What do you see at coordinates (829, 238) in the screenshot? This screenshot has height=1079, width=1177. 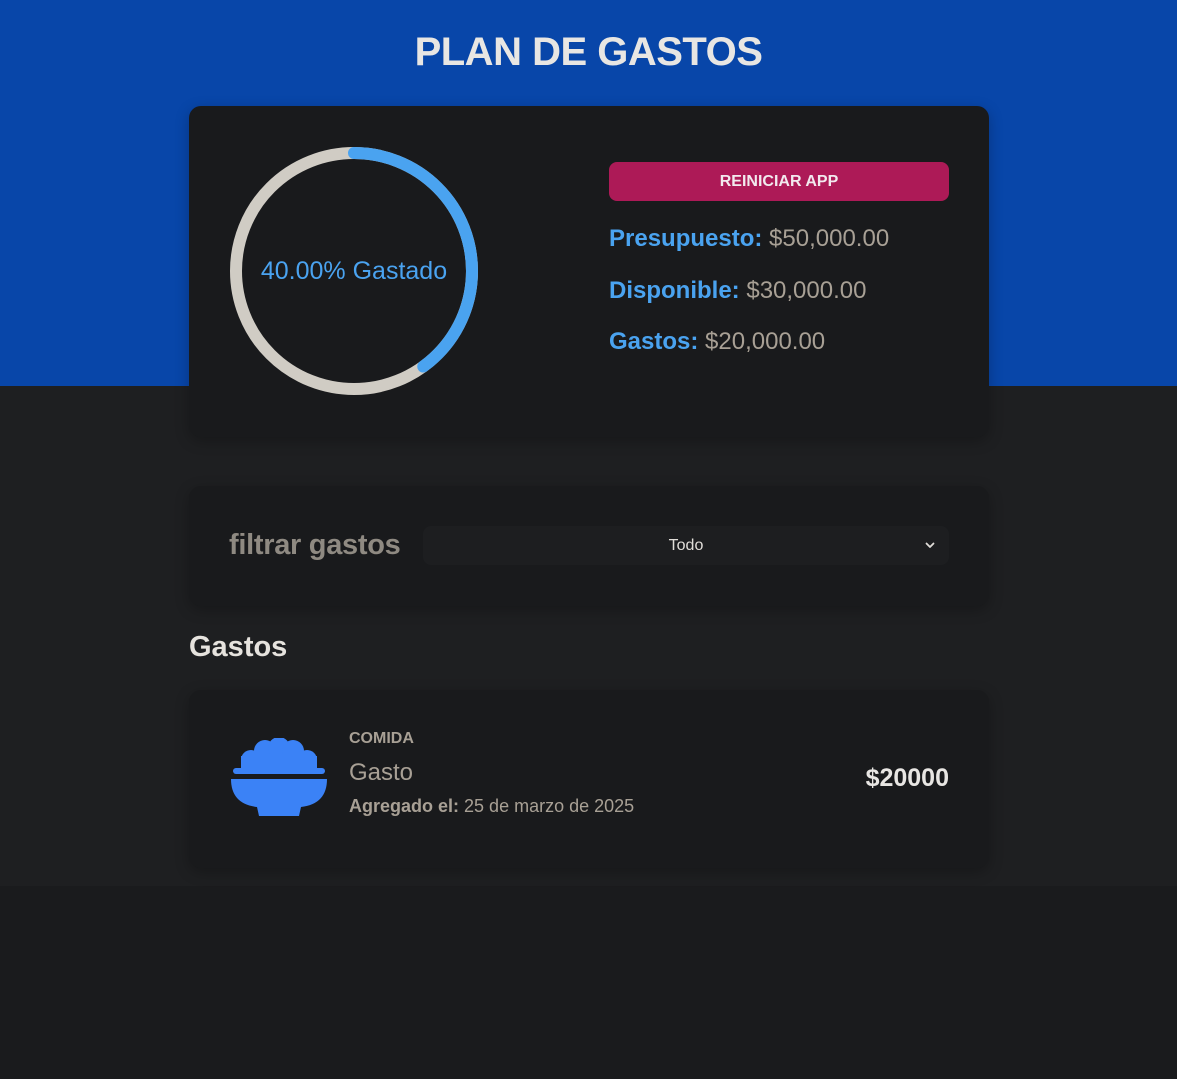 I see `budget-value: $50,000.00` at bounding box center [829, 238].